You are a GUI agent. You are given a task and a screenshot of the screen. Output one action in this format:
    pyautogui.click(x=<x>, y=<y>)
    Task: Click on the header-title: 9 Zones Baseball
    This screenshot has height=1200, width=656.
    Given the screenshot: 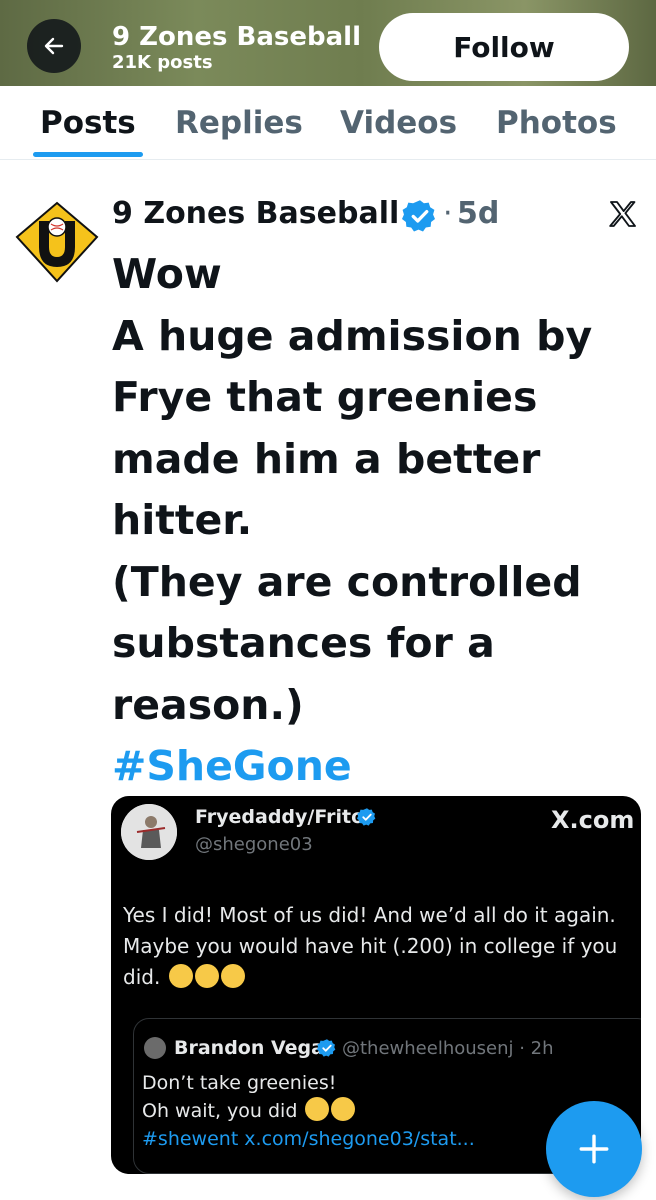 What is the action you would take?
    pyautogui.click(x=236, y=37)
    